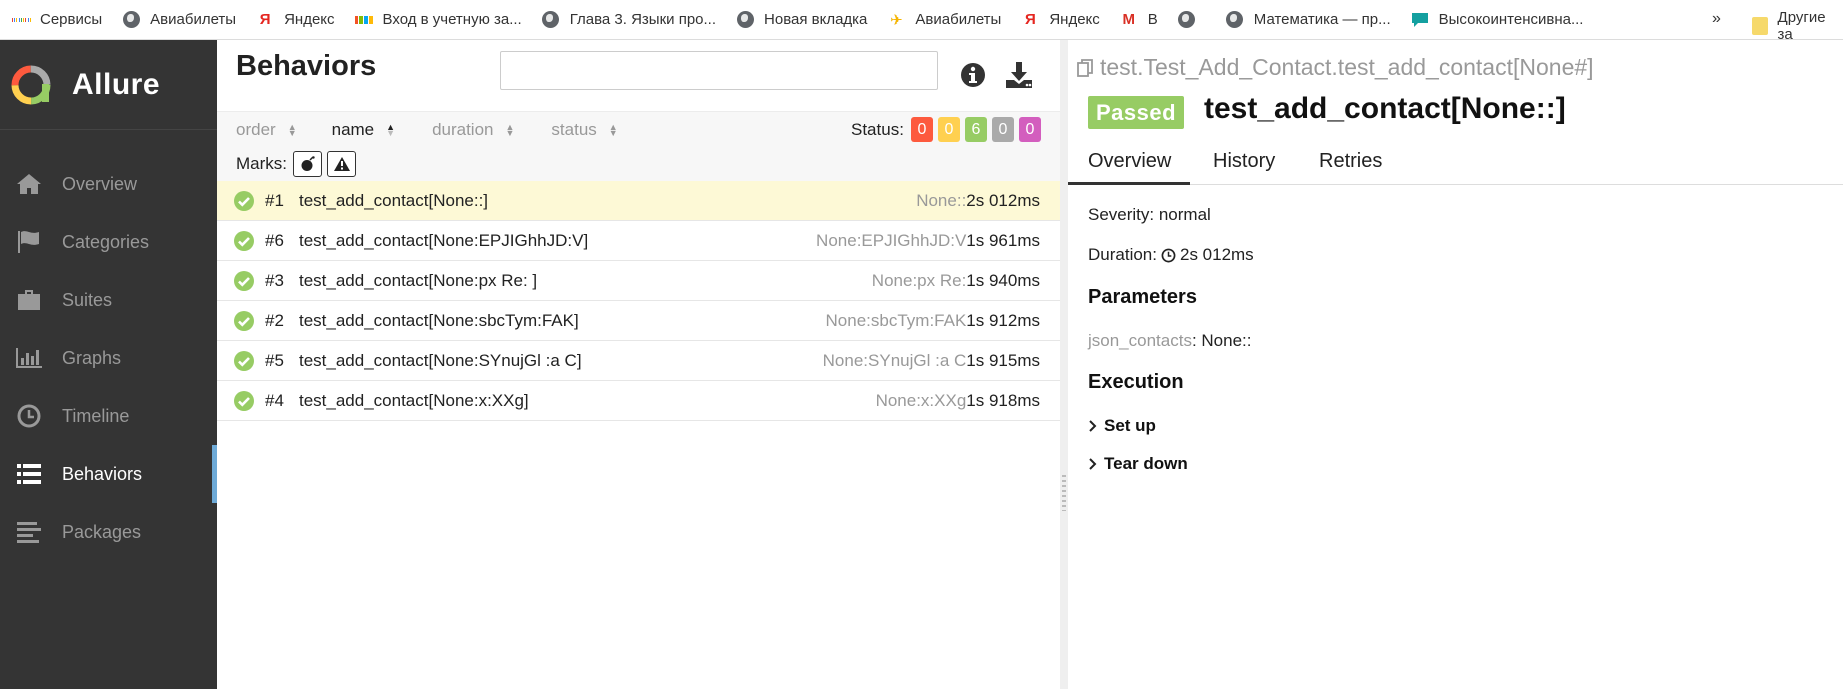  I want to click on sidebar-item-label: Graphs, so click(92, 357).